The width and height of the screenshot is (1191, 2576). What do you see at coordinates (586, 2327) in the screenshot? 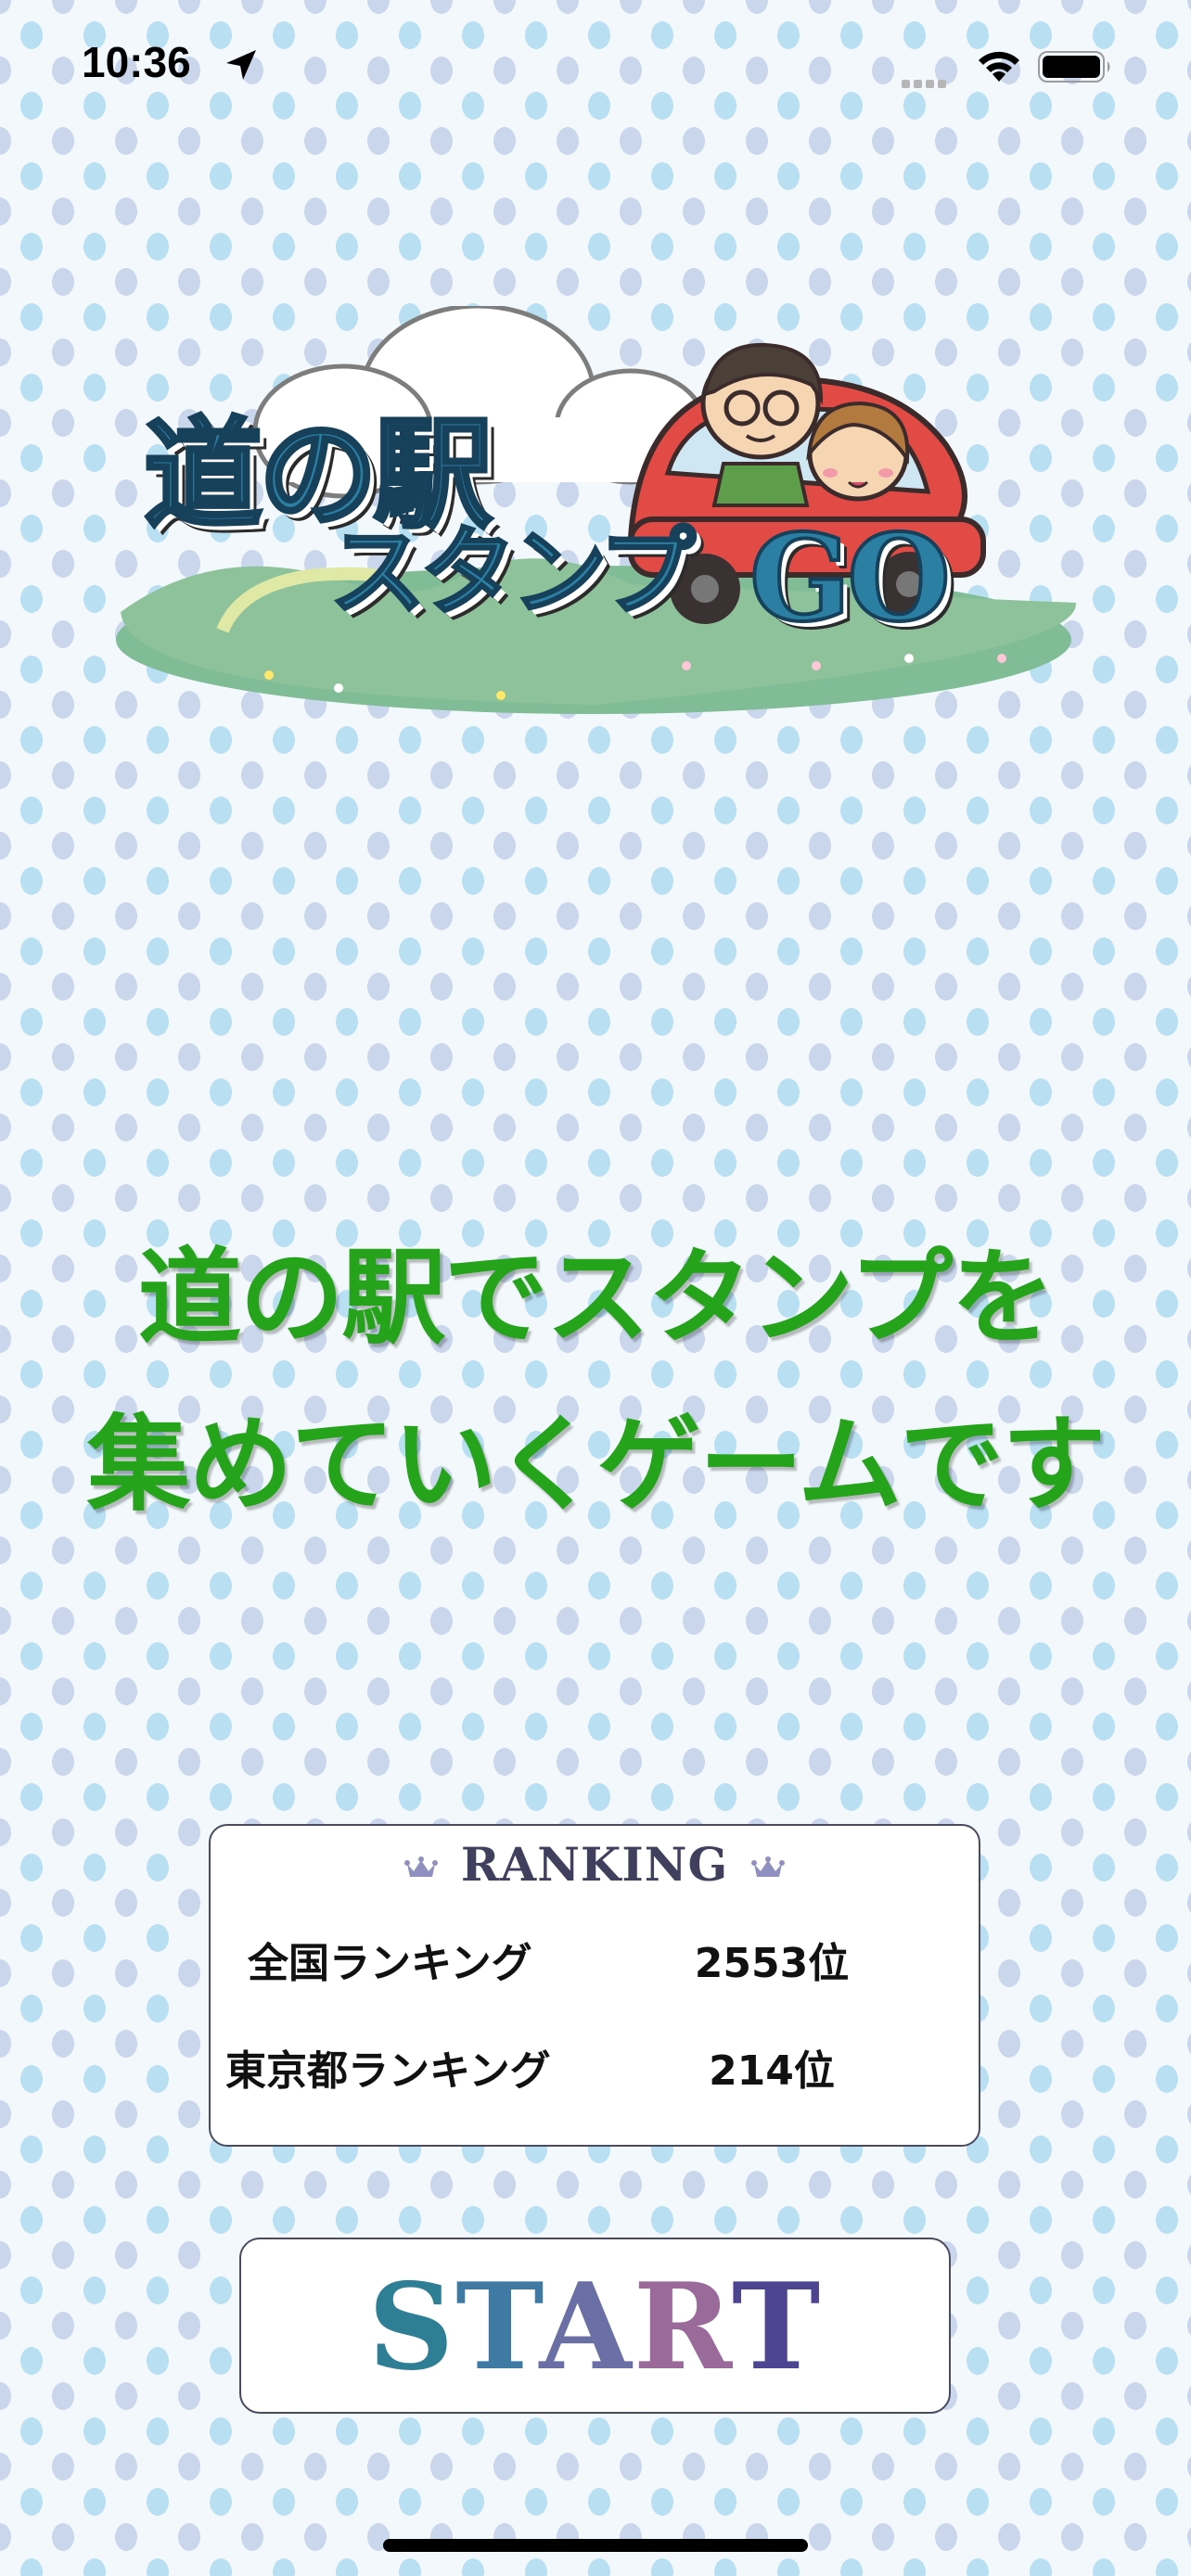
I see `start-letter: A` at bounding box center [586, 2327].